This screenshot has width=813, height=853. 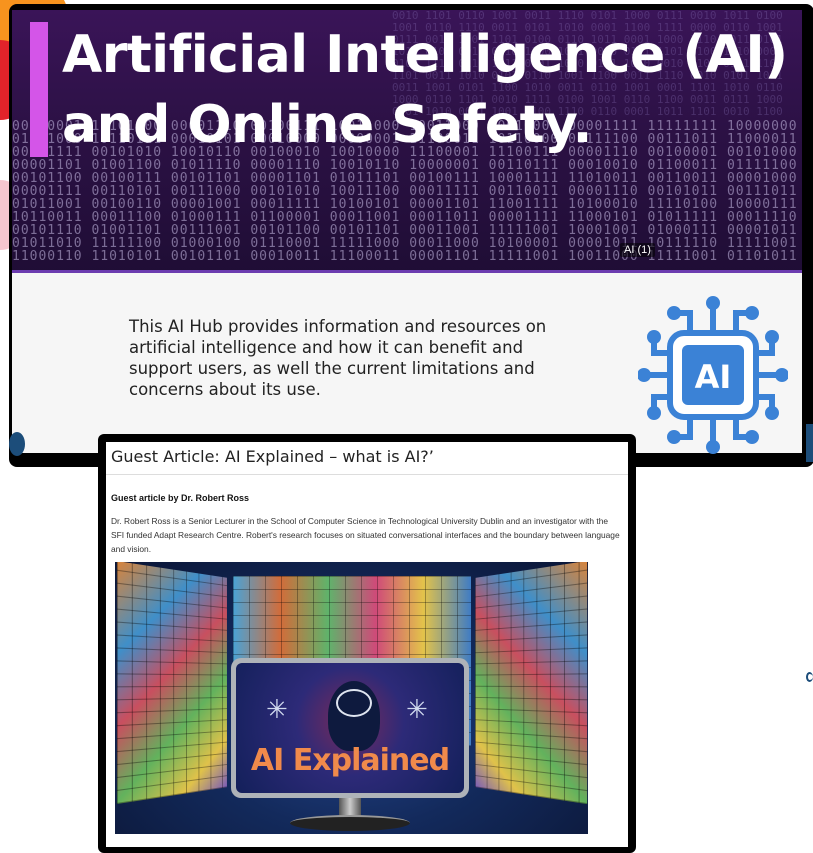 I want to click on monitor-graphic: ✳ ✳ AI Explained, so click(x=350, y=728).